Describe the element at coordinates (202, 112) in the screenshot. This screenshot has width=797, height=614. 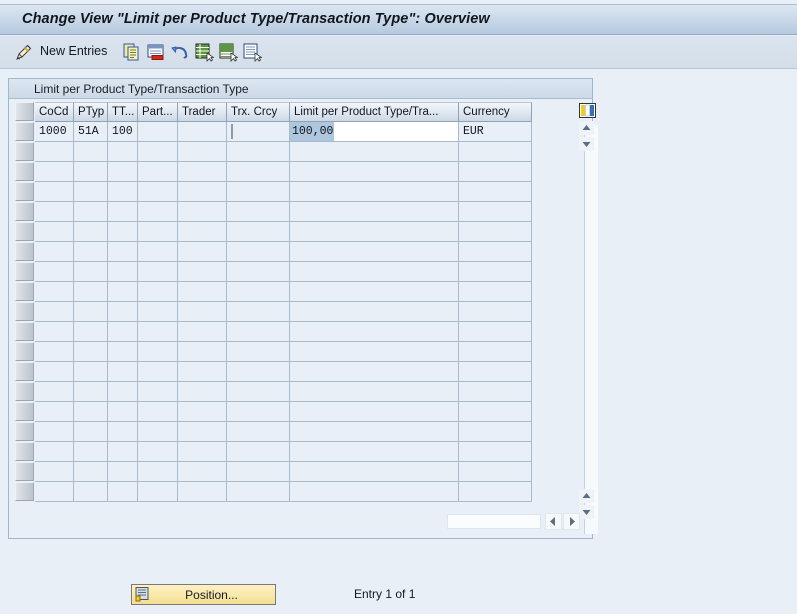
I see `column-header-trader: Trader` at that location.